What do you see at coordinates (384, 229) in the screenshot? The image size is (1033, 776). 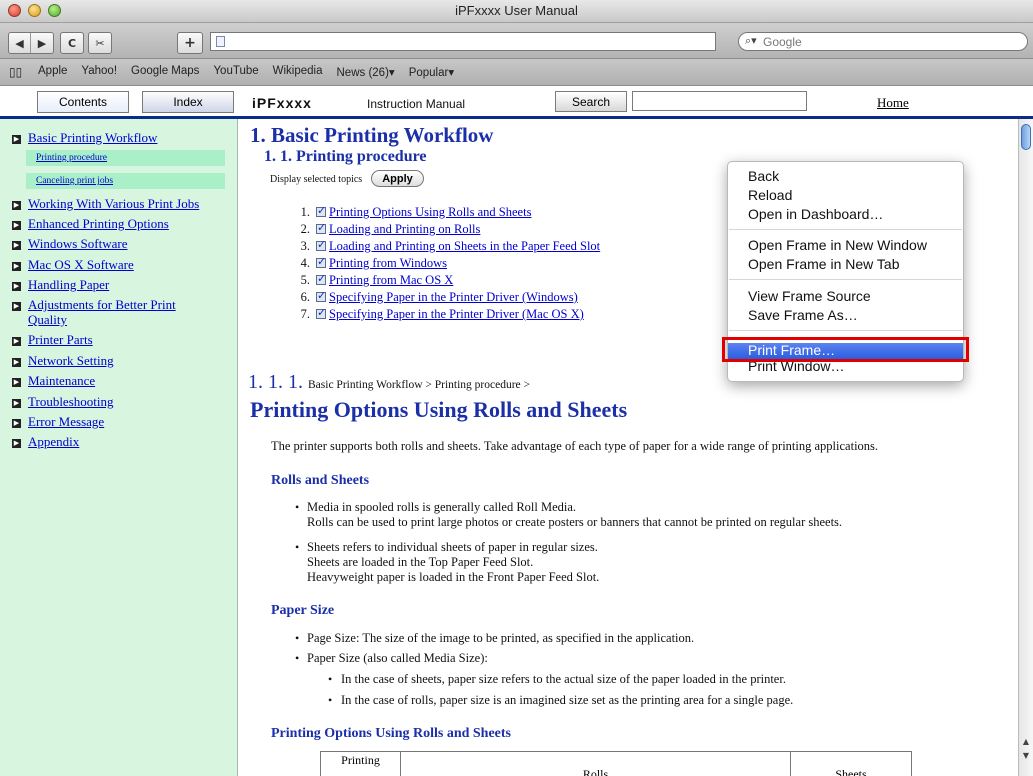 I see `topic-item: 2.Loading and Printing on Rolls` at bounding box center [384, 229].